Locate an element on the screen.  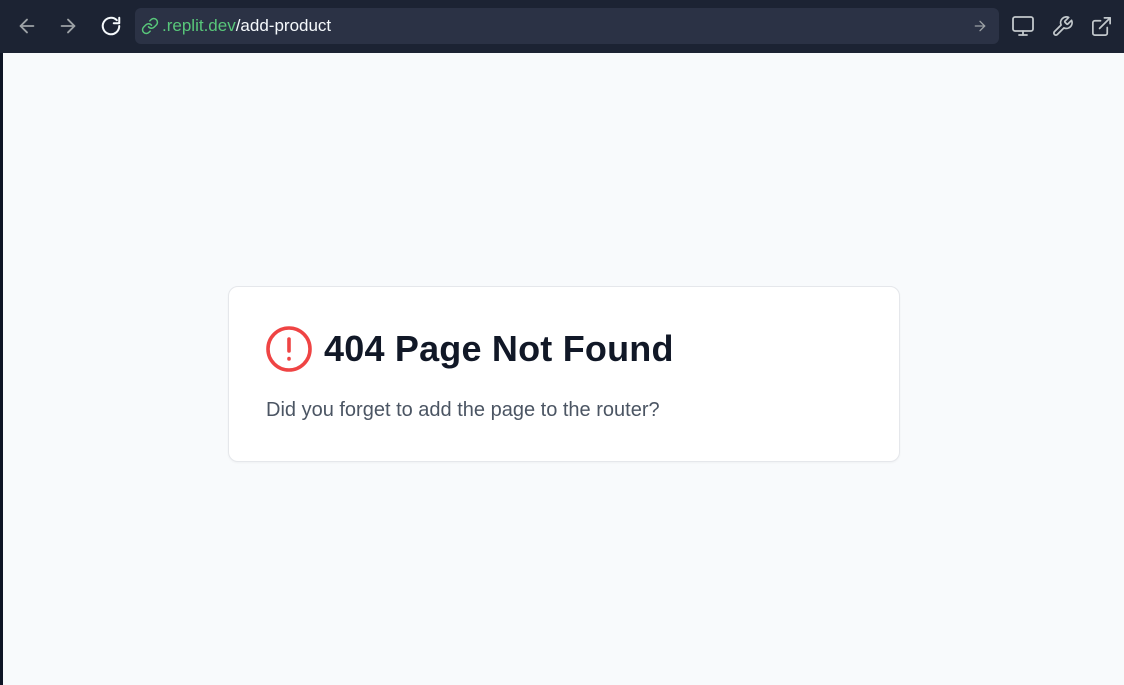
open-external-button is located at coordinates (1101, 26).